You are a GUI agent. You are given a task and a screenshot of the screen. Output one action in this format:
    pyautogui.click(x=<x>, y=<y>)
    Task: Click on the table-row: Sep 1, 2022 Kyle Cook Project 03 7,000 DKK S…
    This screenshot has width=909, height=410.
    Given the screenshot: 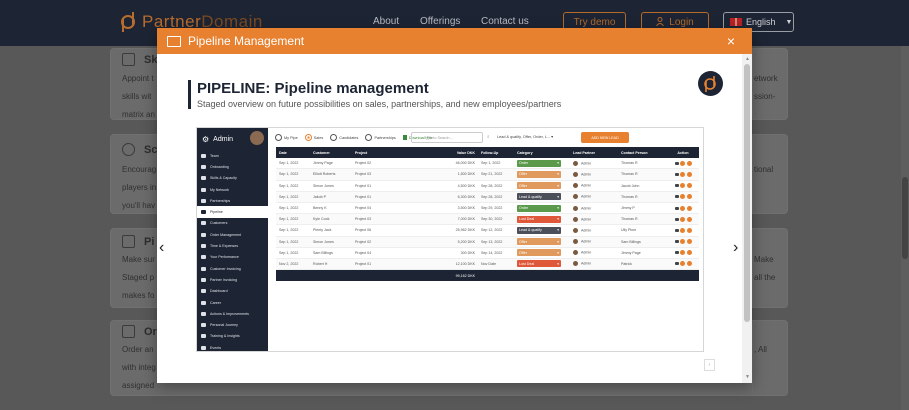 What is the action you would take?
    pyautogui.click(x=487, y=220)
    